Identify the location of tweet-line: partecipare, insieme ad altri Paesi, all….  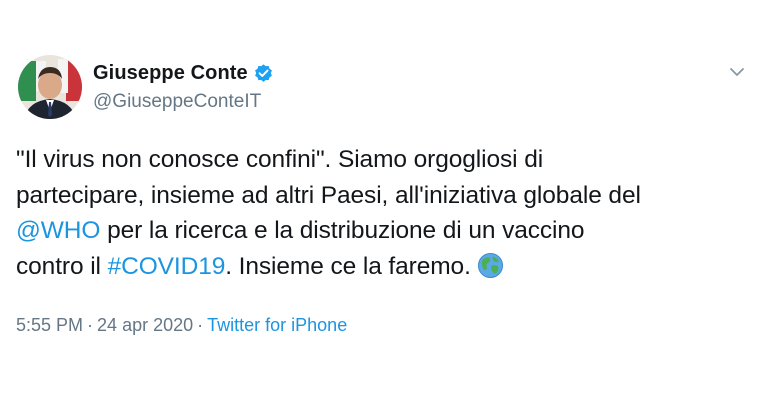
(328, 195).